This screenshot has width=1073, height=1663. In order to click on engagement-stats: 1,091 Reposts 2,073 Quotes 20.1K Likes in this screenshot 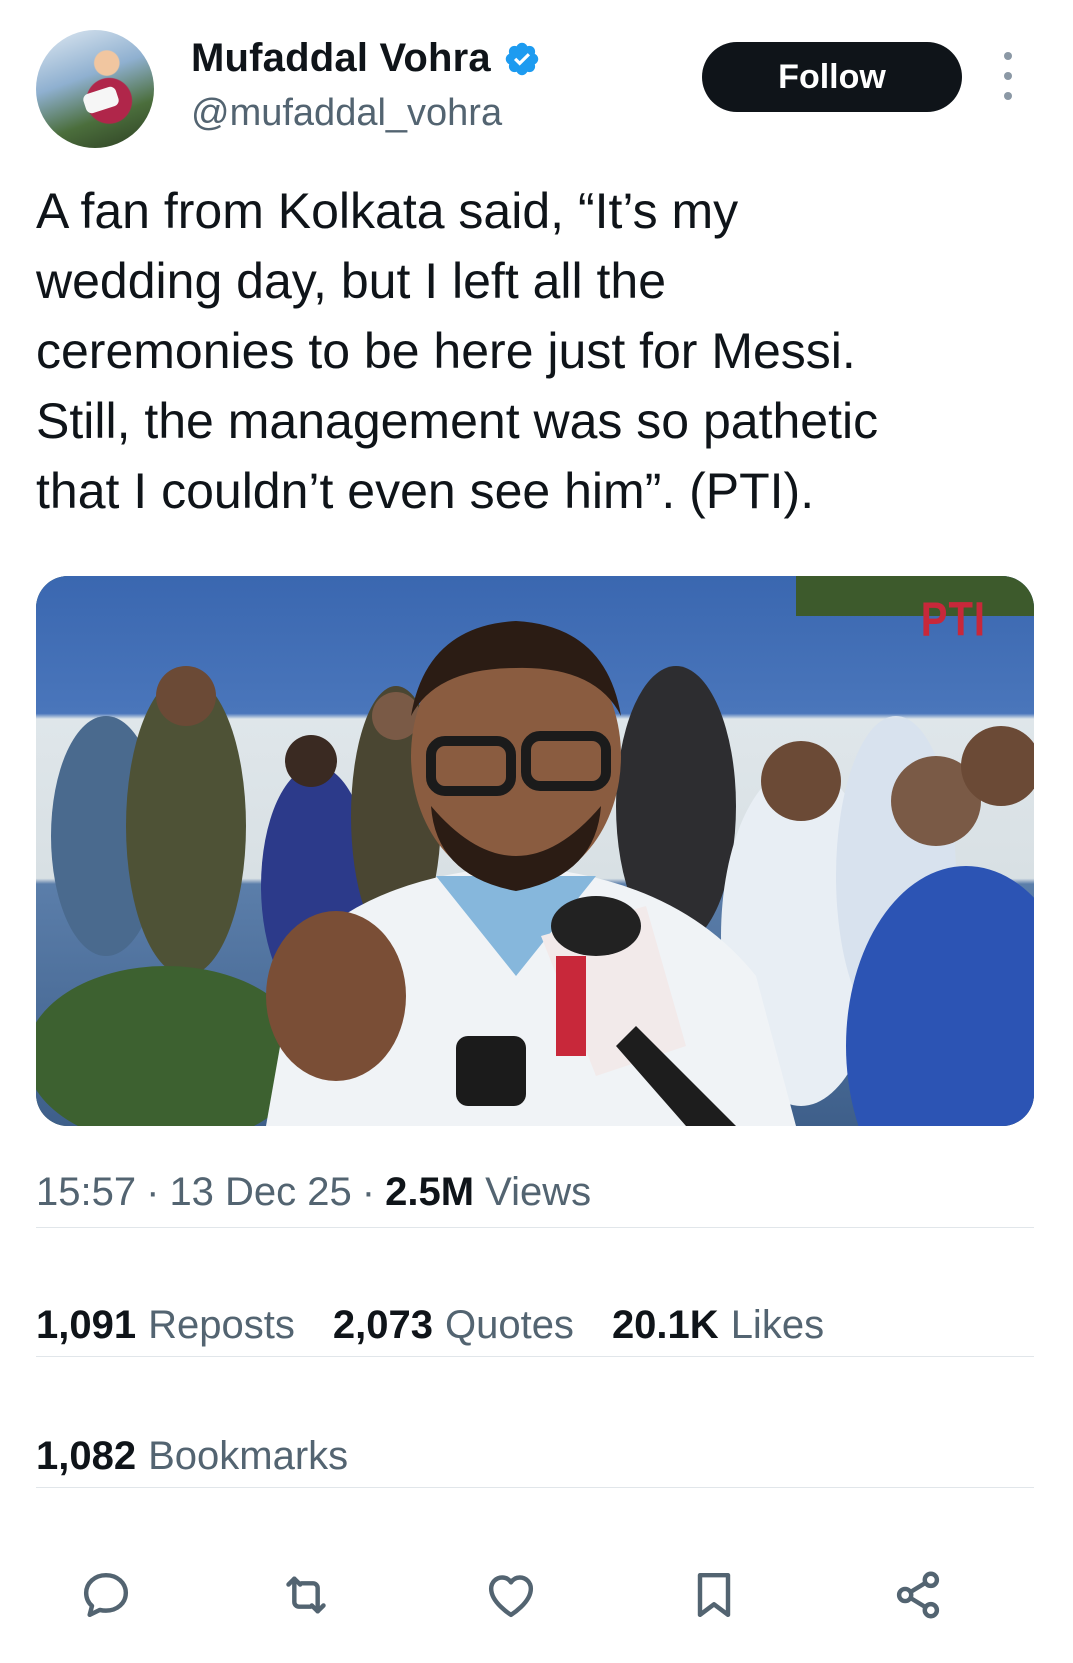, I will do `click(430, 1325)`.